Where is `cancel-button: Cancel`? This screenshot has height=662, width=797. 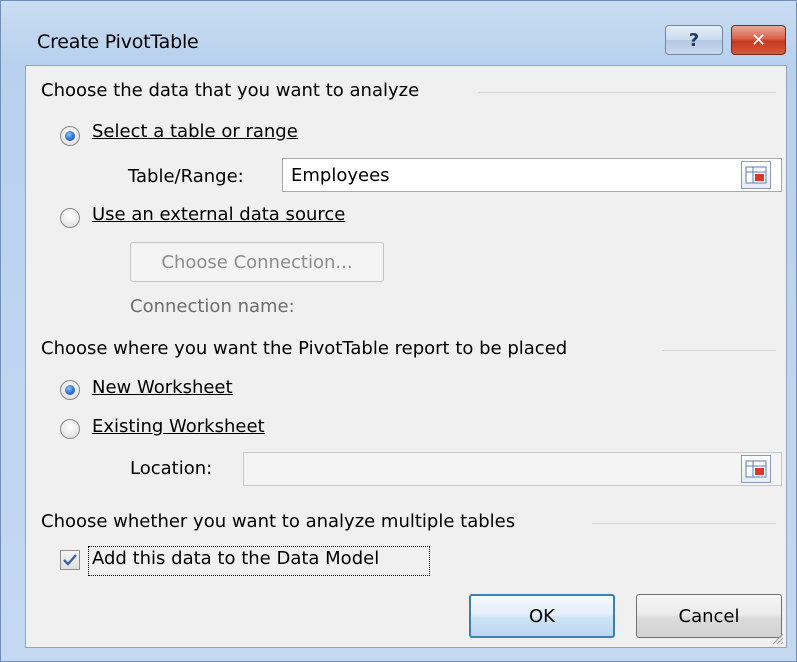 cancel-button: Cancel is located at coordinates (709, 616).